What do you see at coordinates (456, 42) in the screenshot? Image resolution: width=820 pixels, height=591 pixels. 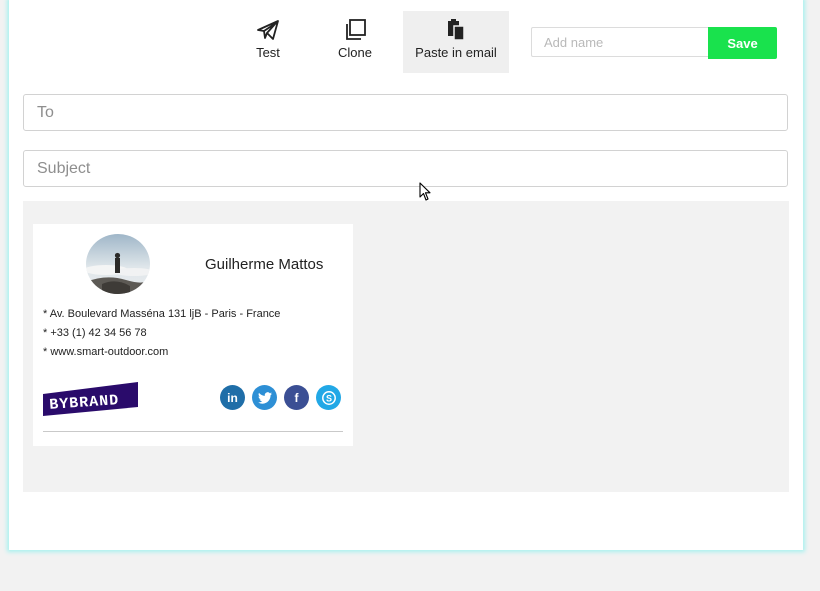 I see `paste-in-email-button: Paste in email` at bounding box center [456, 42].